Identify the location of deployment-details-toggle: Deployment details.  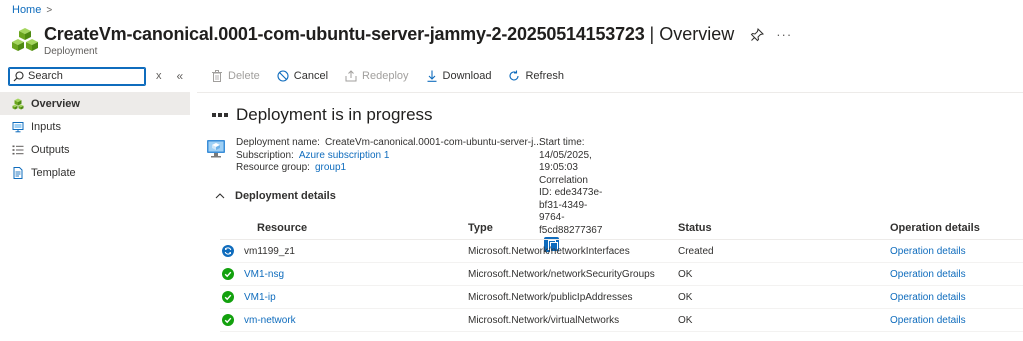
(275, 196).